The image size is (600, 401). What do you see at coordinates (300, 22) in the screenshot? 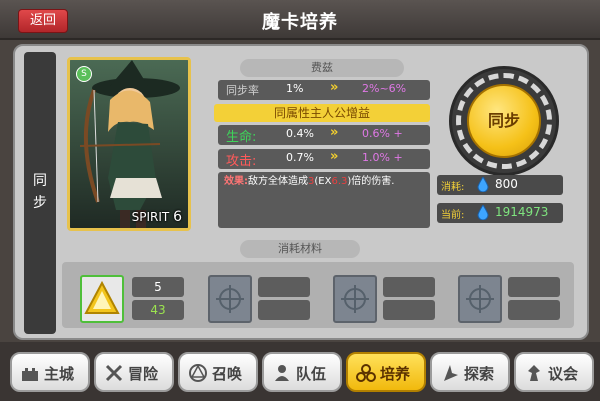
I see `page-title: 魔卡培养` at bounding box center [300, 22].